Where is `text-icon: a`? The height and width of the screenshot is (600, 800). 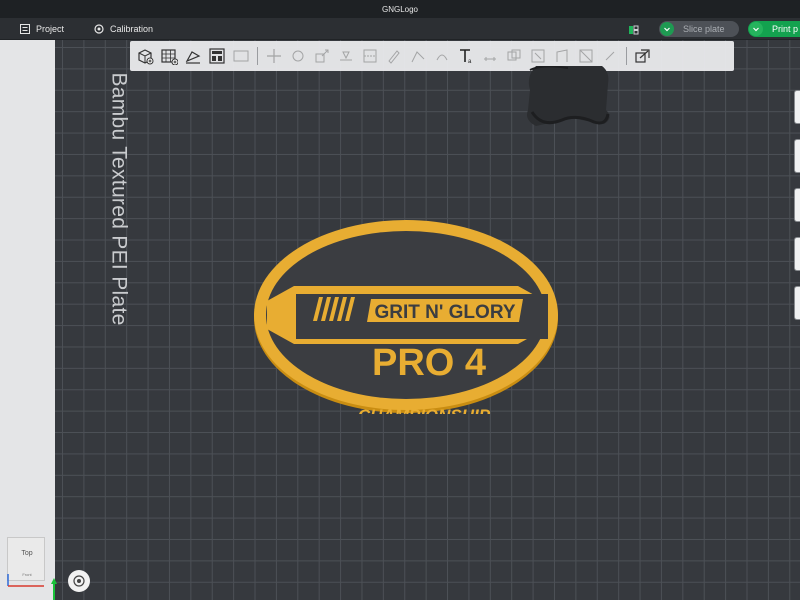
text-icon: a is located at coordinates (466, 56).